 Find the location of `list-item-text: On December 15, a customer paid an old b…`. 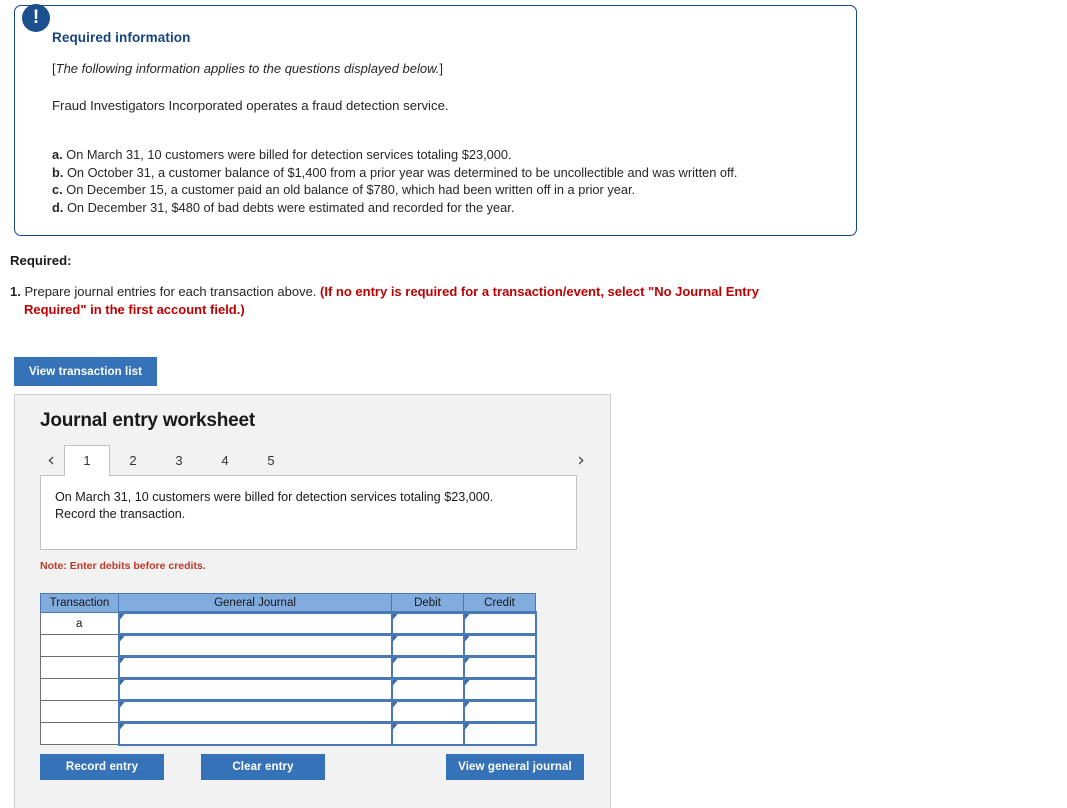

list-item-text: On December 15, a customer paid an old b… is located at coordinates (351, 189).